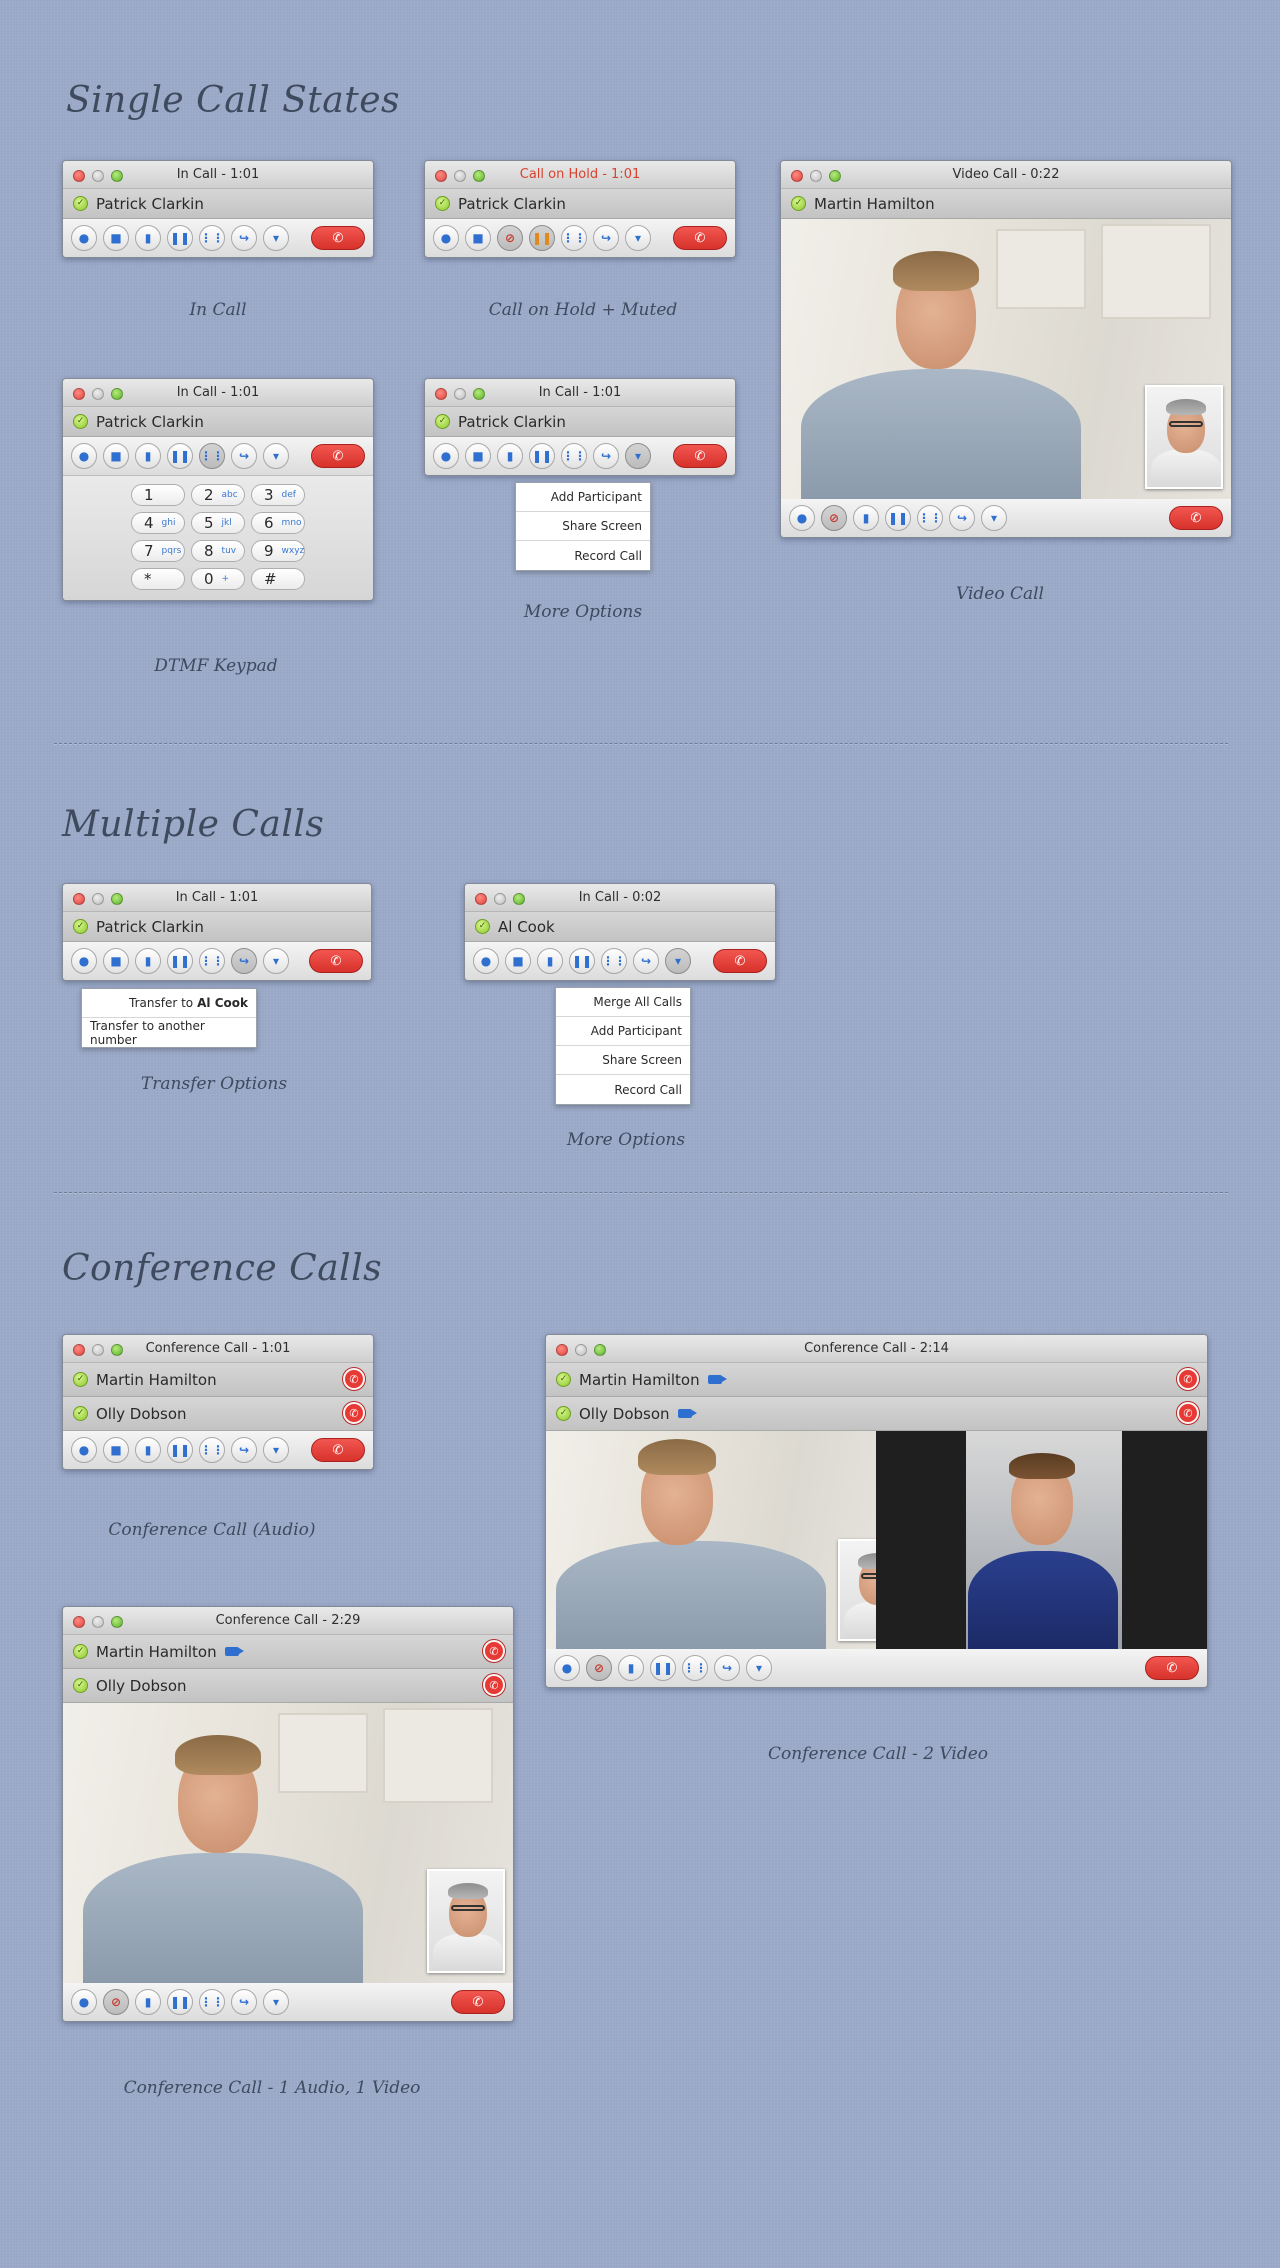 The image size is (1280, 2268). What do you see at coordinates (158, 579) in the screenshot?
I see `keypad-key: *` at bounding box center [158, 579].